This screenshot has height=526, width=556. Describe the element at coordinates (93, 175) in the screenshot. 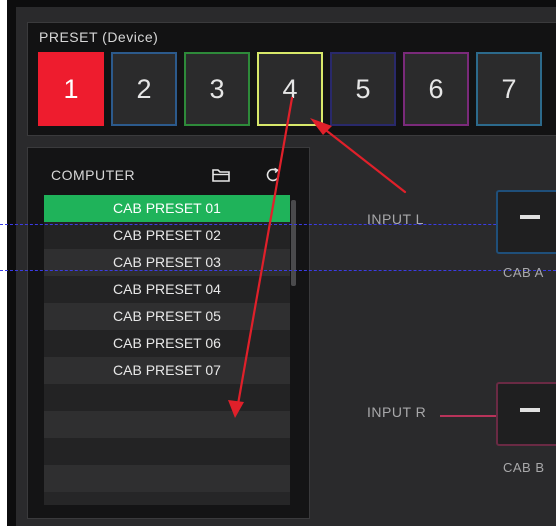

I see `computer-panel-title: COMPUTER` at that location.